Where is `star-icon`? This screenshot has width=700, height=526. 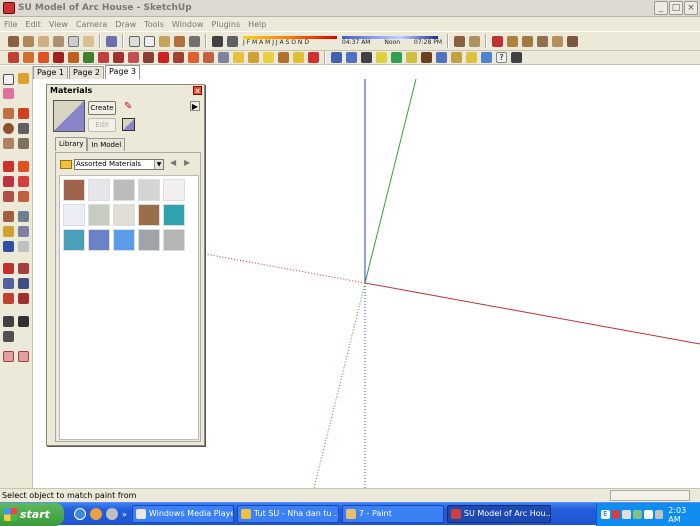 star-icon is located at coordinates (298, 57).